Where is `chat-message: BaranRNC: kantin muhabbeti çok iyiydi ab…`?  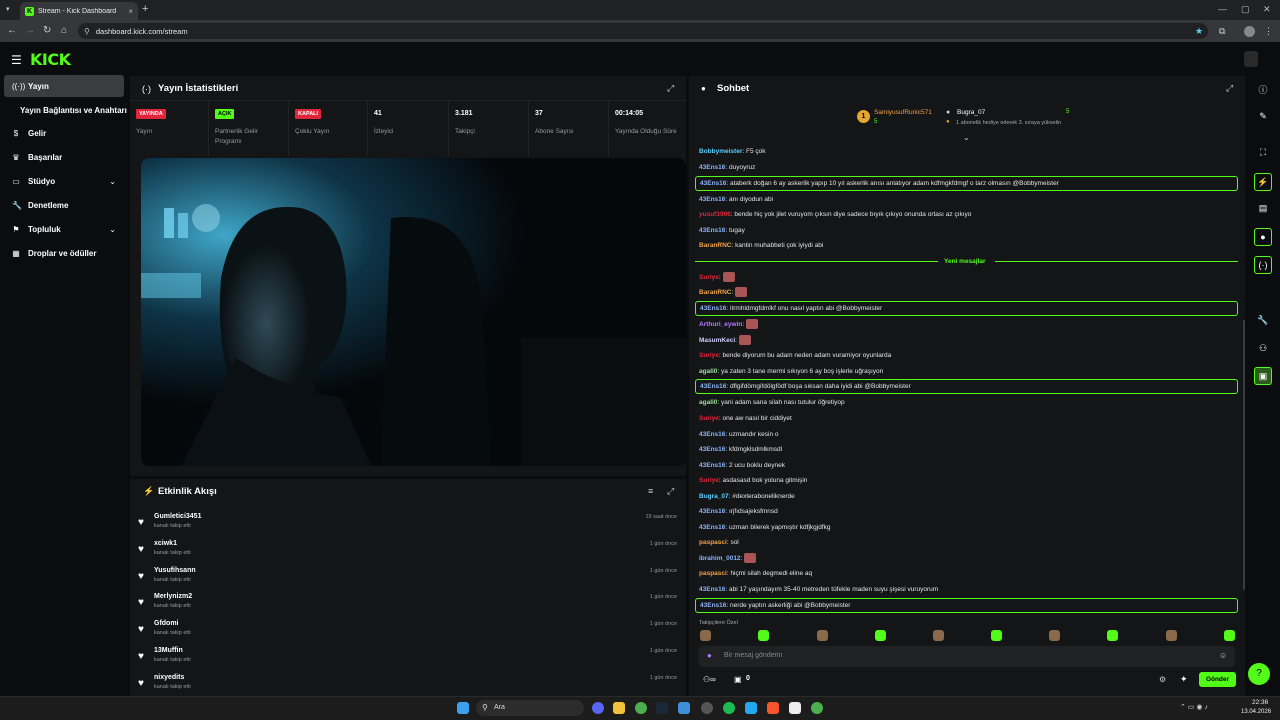 chat-message: BaranRNC: kantin muhabbeti çok iyiydi ab… is located at coordinates (967, 245).